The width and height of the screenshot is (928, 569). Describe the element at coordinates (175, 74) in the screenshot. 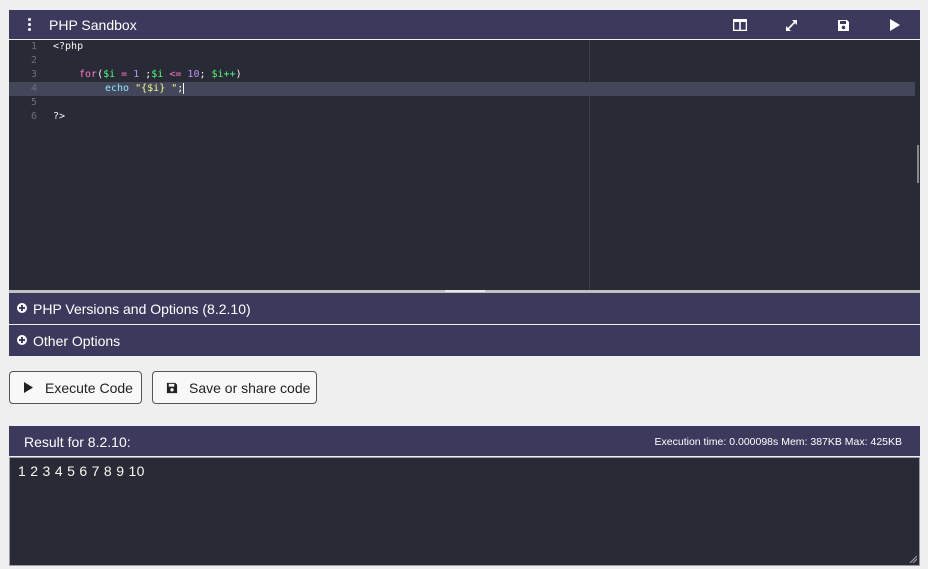

I see `code-token: <=` at that location.